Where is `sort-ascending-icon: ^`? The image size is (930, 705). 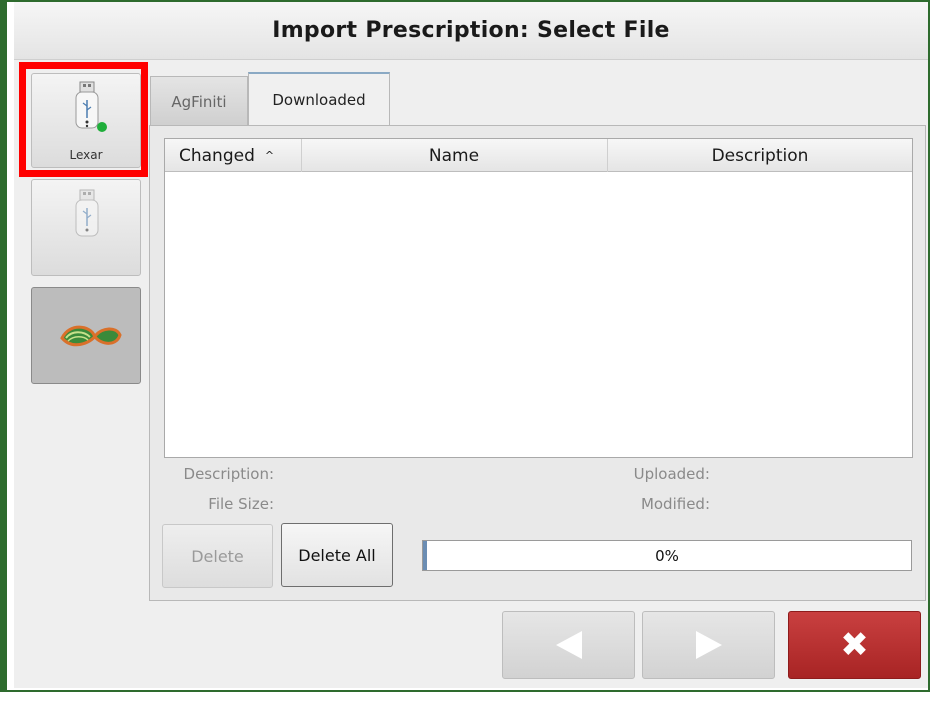 sort-ascending-icon: ^ is located at coordinates (269, 155).